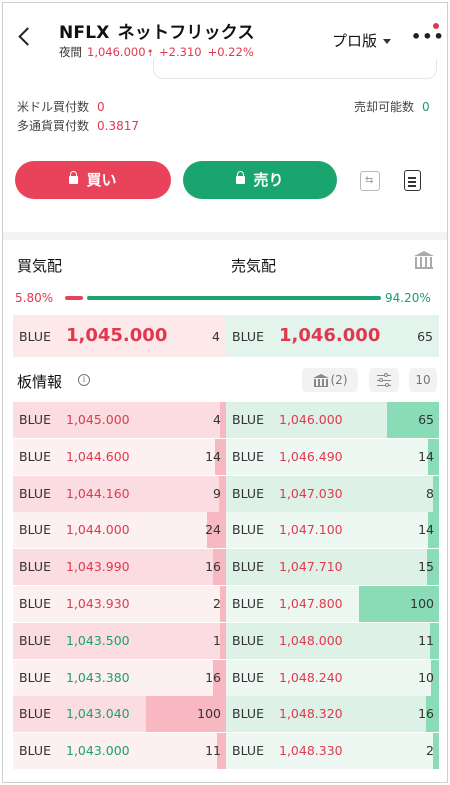  I want to click on bid-price: 1,043.040, so click(98, 714).